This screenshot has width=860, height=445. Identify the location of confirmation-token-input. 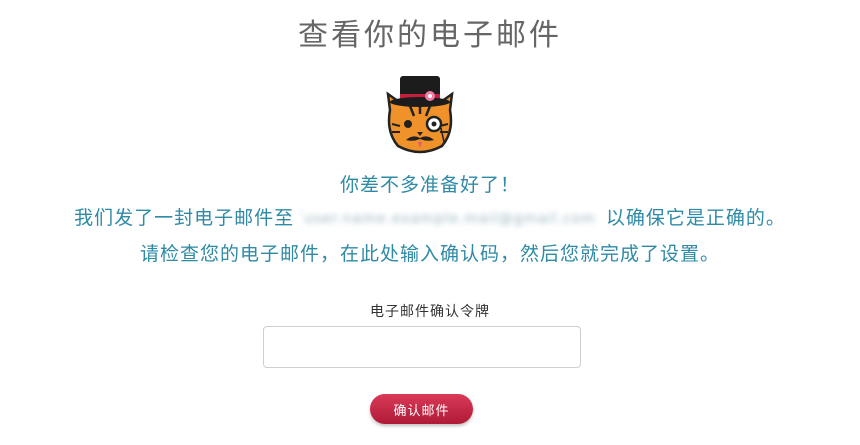
(422, 347).